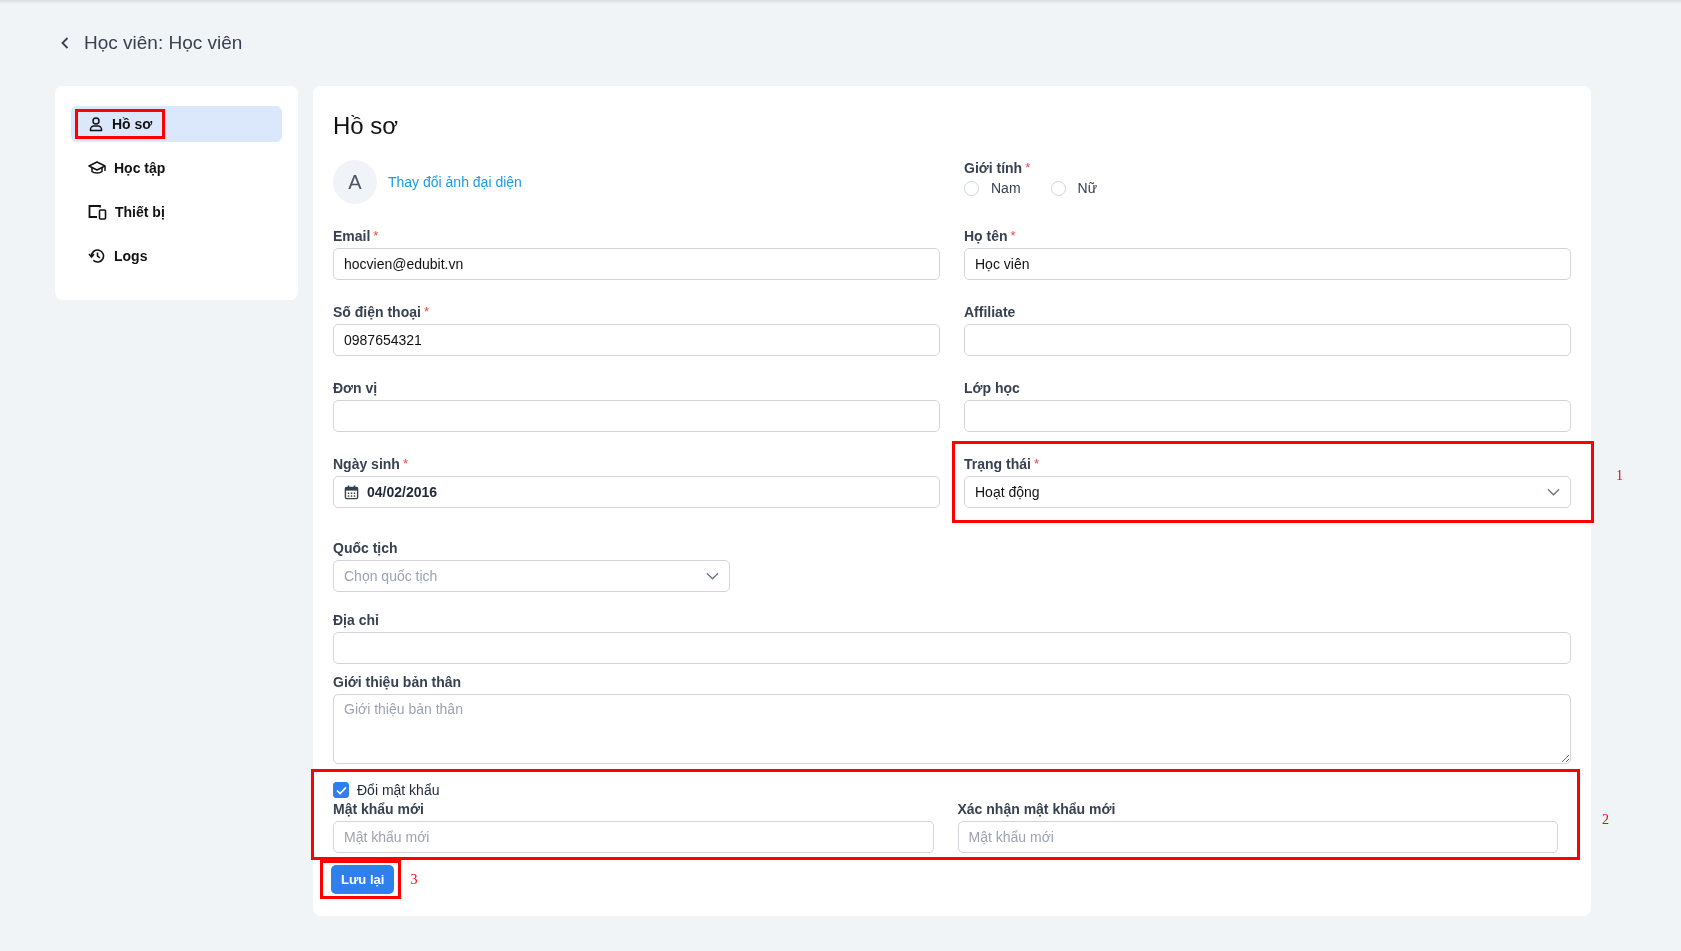 The image size is (1681, 951). Describe the element at coordinates (636, 340) in the screenshot. I see `text-field: 0987654321` at that location.